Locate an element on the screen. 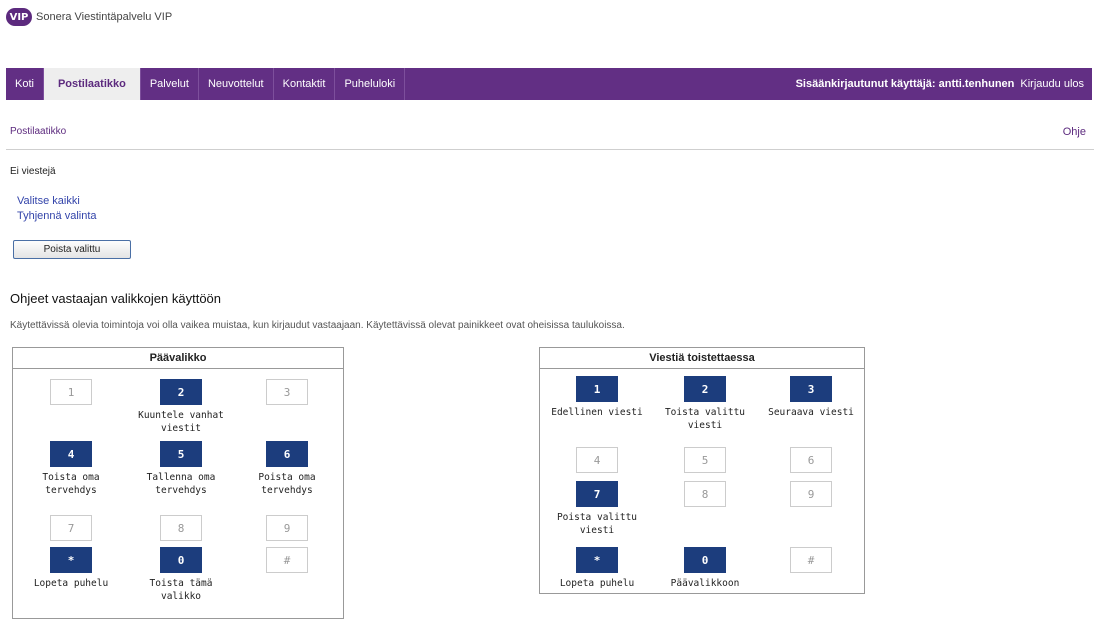 This screenshot has width=1096, height=619. select-all-link: Valitse kaikki is located at coordinates (48, 201).